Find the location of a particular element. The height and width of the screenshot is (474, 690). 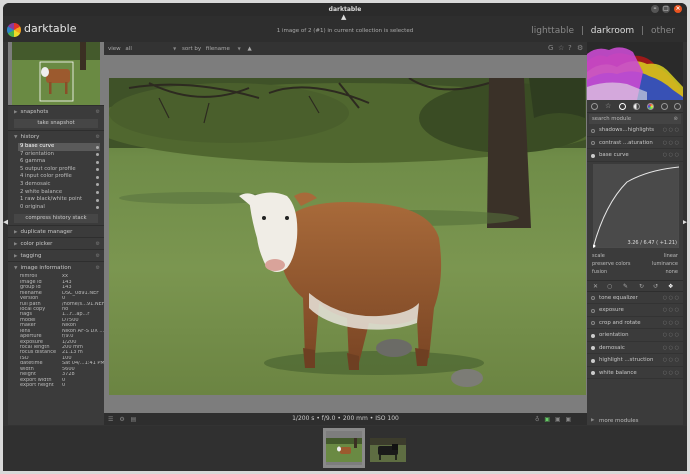

correct-group-icon is located at coordinates (664, 106).